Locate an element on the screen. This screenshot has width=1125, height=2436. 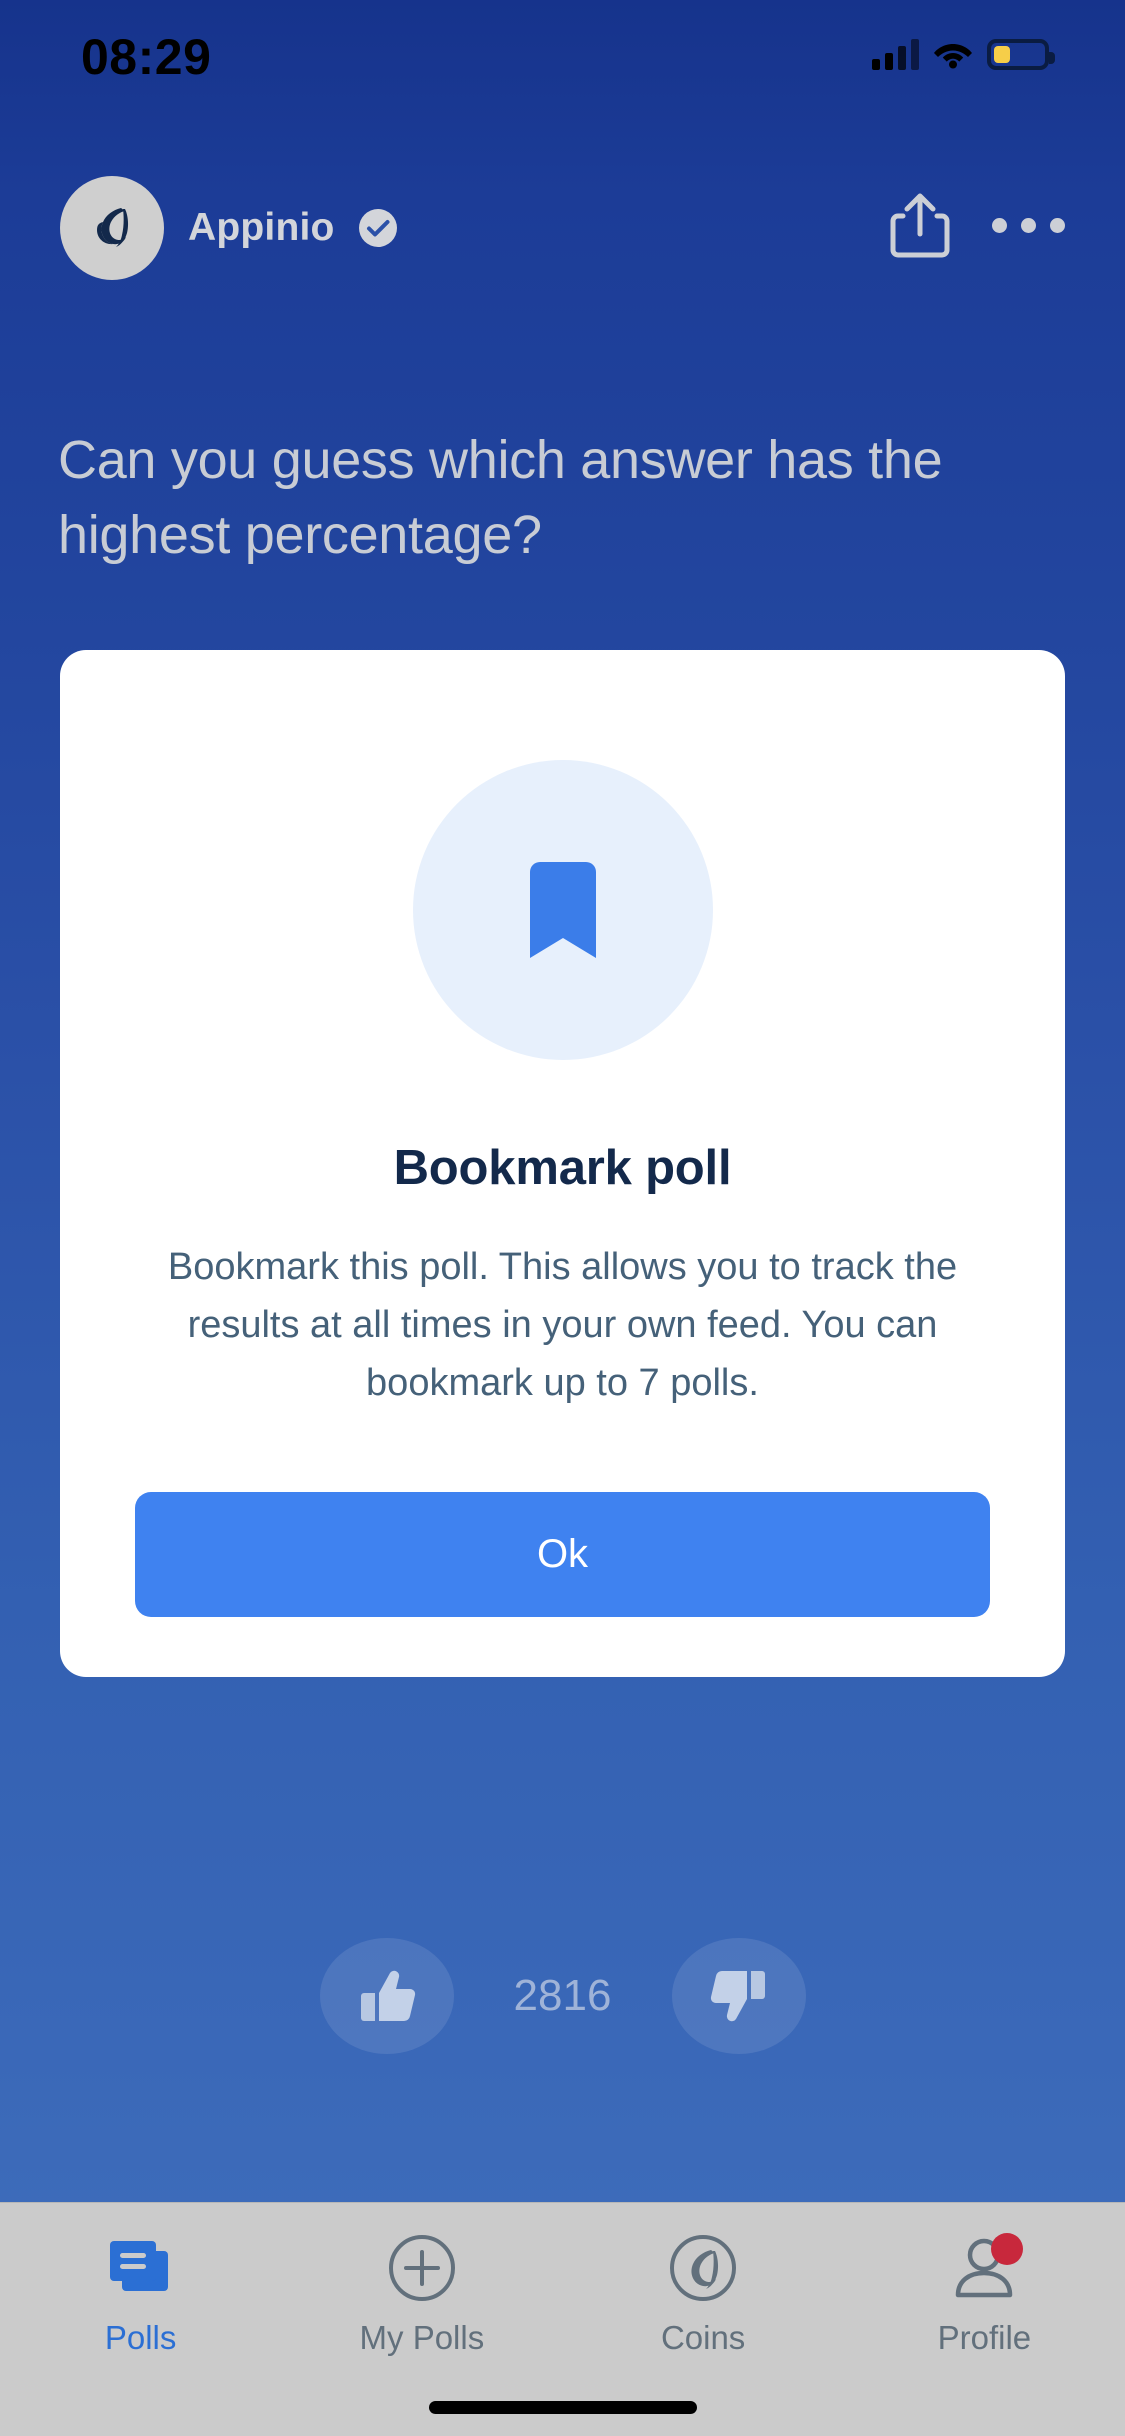
status-bar: 08:29 is located at coordinates (562, 66).